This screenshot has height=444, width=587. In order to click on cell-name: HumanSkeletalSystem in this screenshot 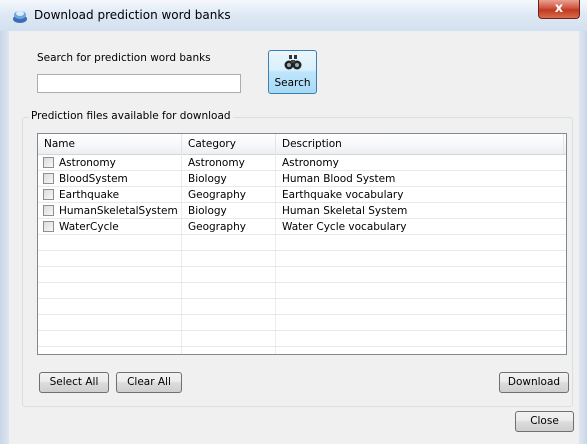, I will do `click(118, 211)`.